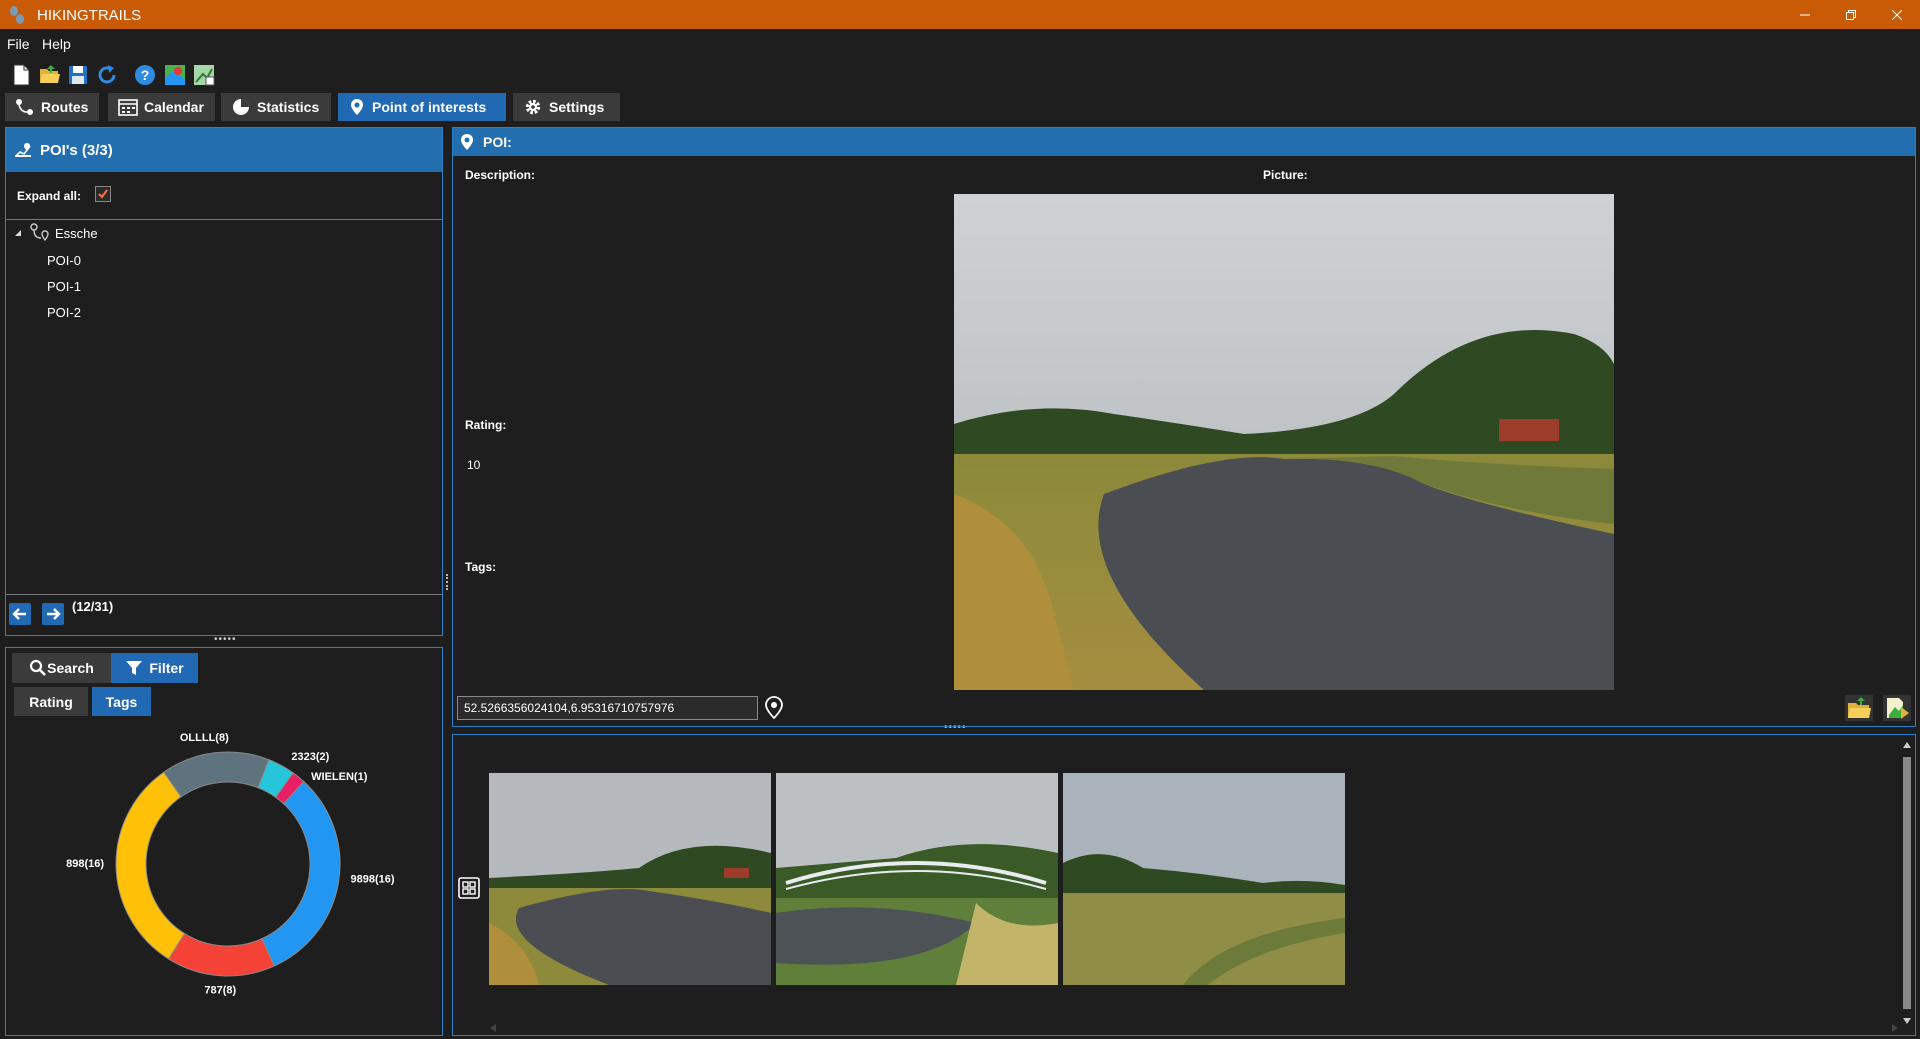 The width and height of the screenshot is (1920, 1039). I want to click on map-import-icon, so click(204, 75).